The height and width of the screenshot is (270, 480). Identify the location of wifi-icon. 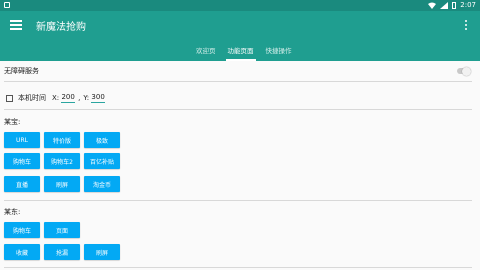
(432, 5).